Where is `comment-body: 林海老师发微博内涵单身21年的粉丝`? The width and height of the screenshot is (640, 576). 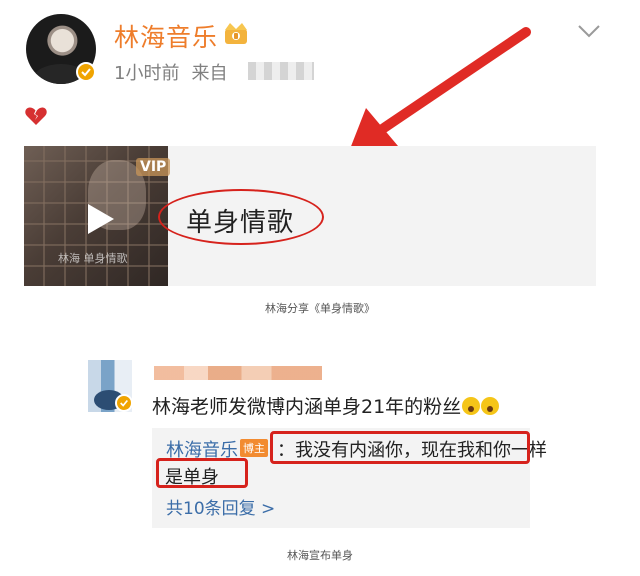
comment-body: 林海老师发微博内涵单身21年的粉丝 is located at coordinates (307, 407).